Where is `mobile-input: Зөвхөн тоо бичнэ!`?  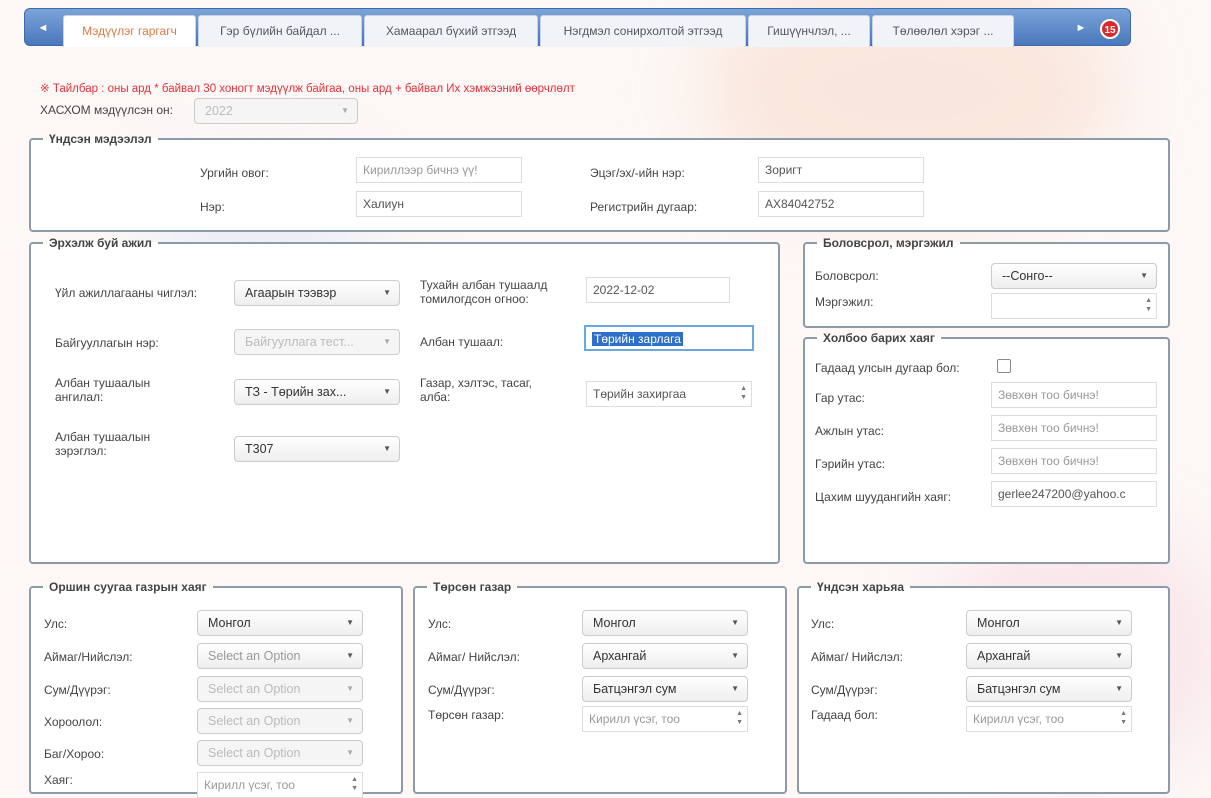 mobile-input: Зөвхөн тоо бичнэ! is located at coordinates (1074, 395).